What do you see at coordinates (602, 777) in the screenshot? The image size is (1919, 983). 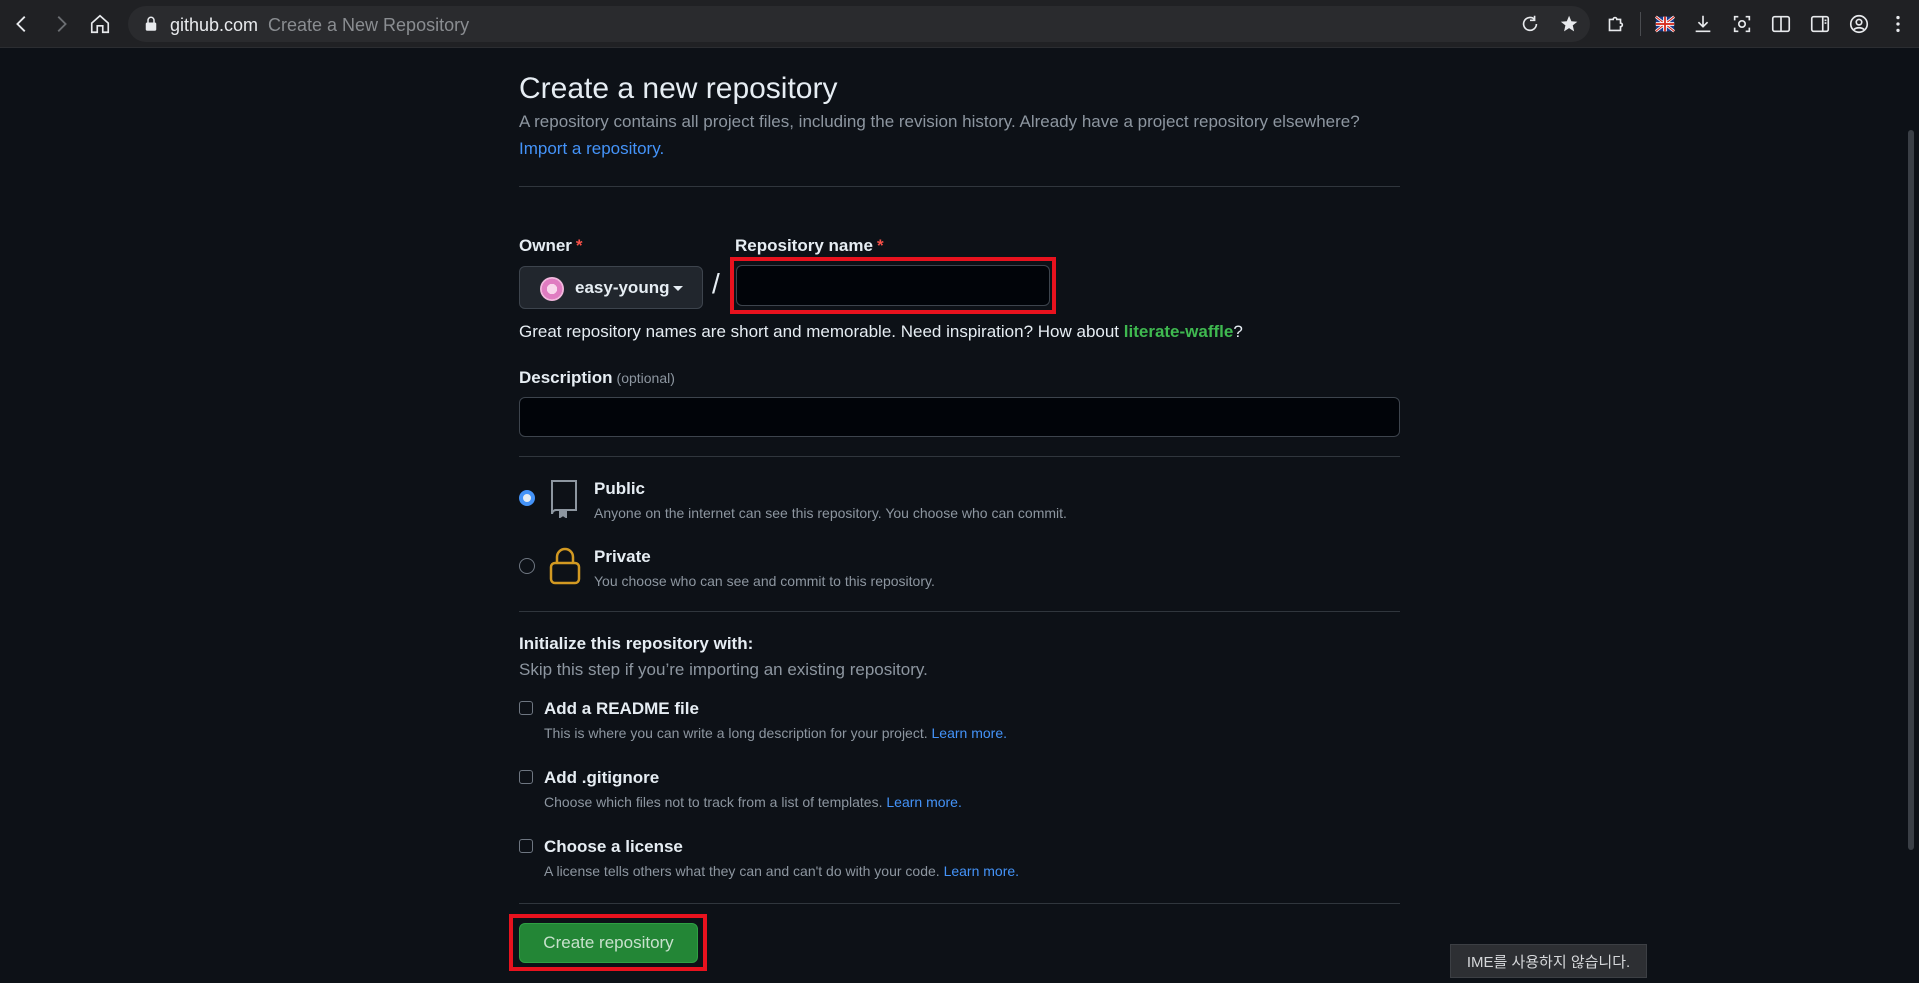 I see `gitignore-title: Add .gitignore` at bounding box center [602, 777].